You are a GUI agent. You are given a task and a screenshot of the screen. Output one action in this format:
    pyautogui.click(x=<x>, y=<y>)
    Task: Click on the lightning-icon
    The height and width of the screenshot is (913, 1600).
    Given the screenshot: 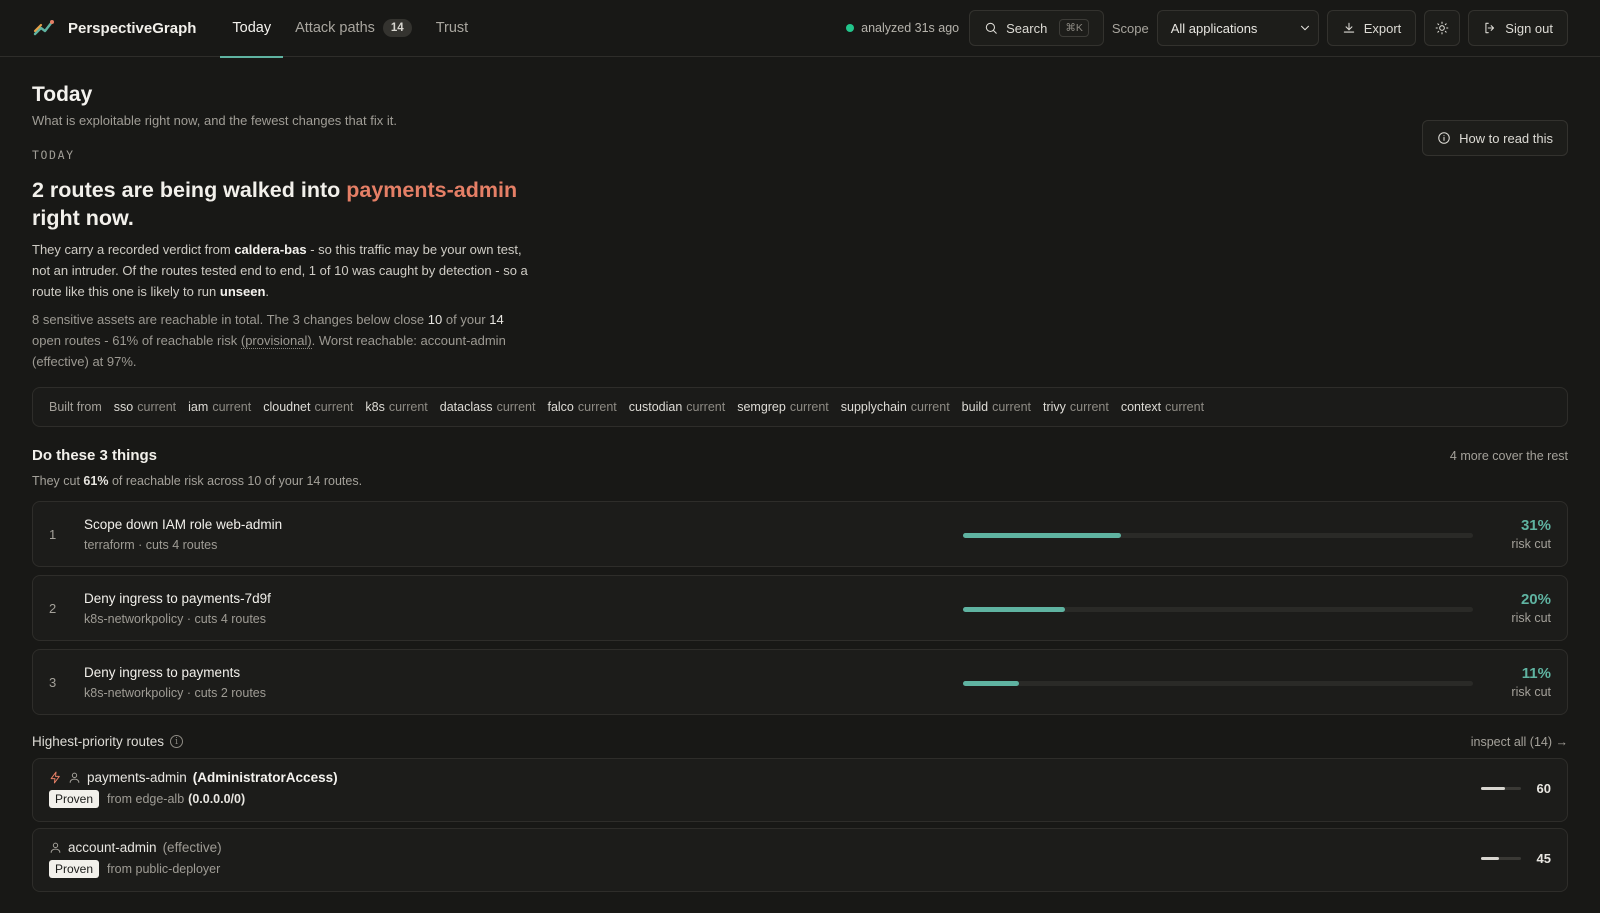 What is the action you would take?
    pyautogui.click(x=55, y=777)
    